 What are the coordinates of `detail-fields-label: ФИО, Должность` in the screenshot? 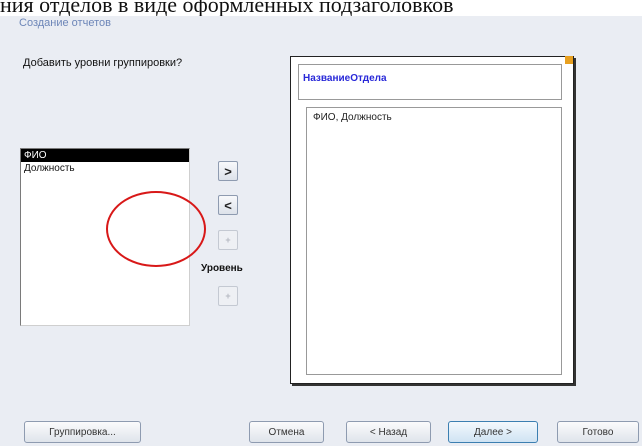 It's located at (352, 117).